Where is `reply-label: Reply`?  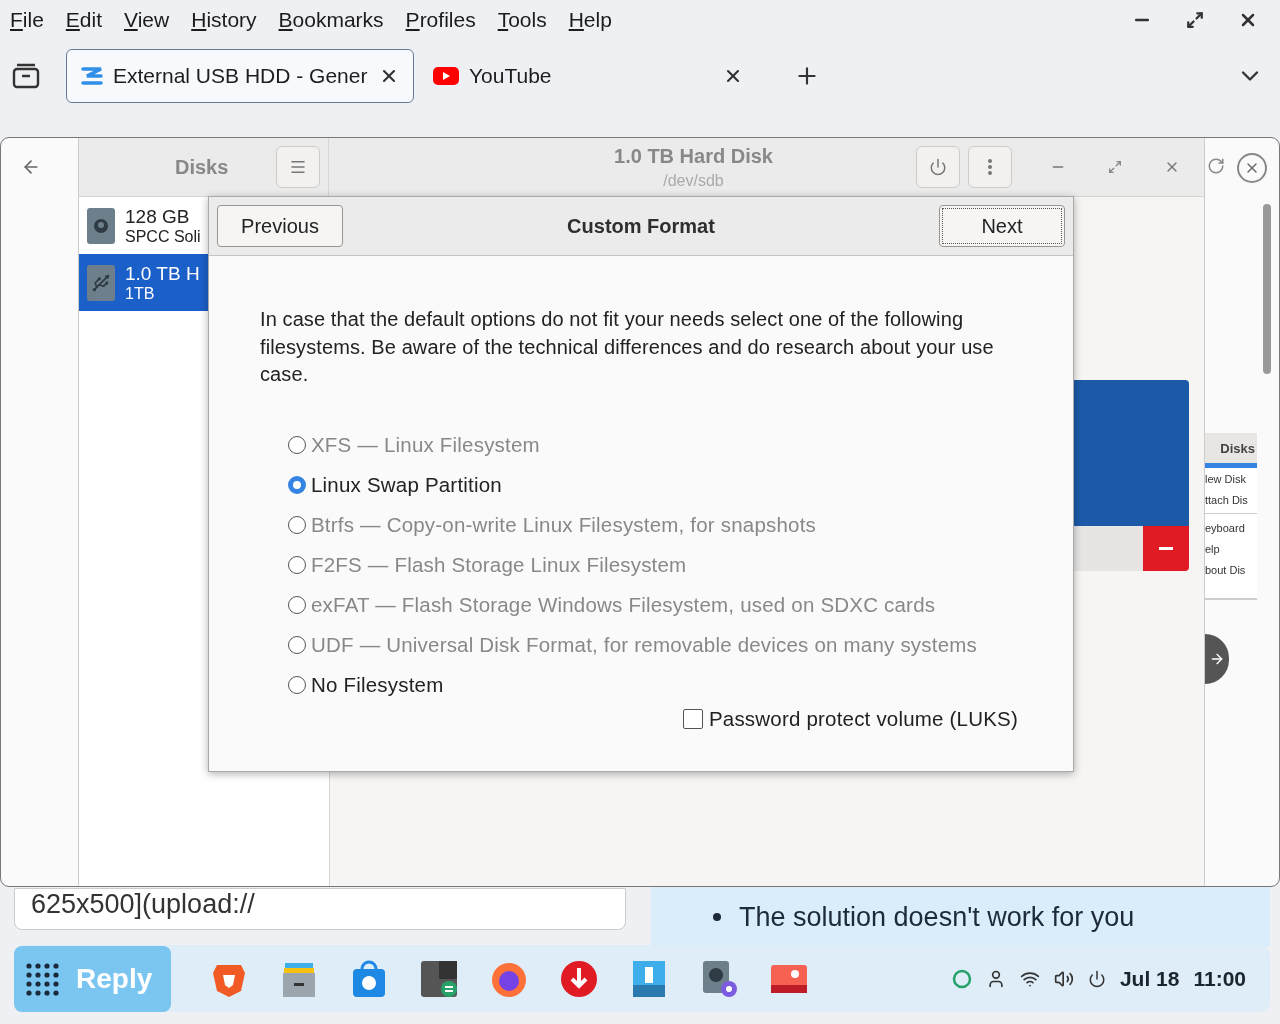 reply-label: Reply is located at coordinates (114, 978).